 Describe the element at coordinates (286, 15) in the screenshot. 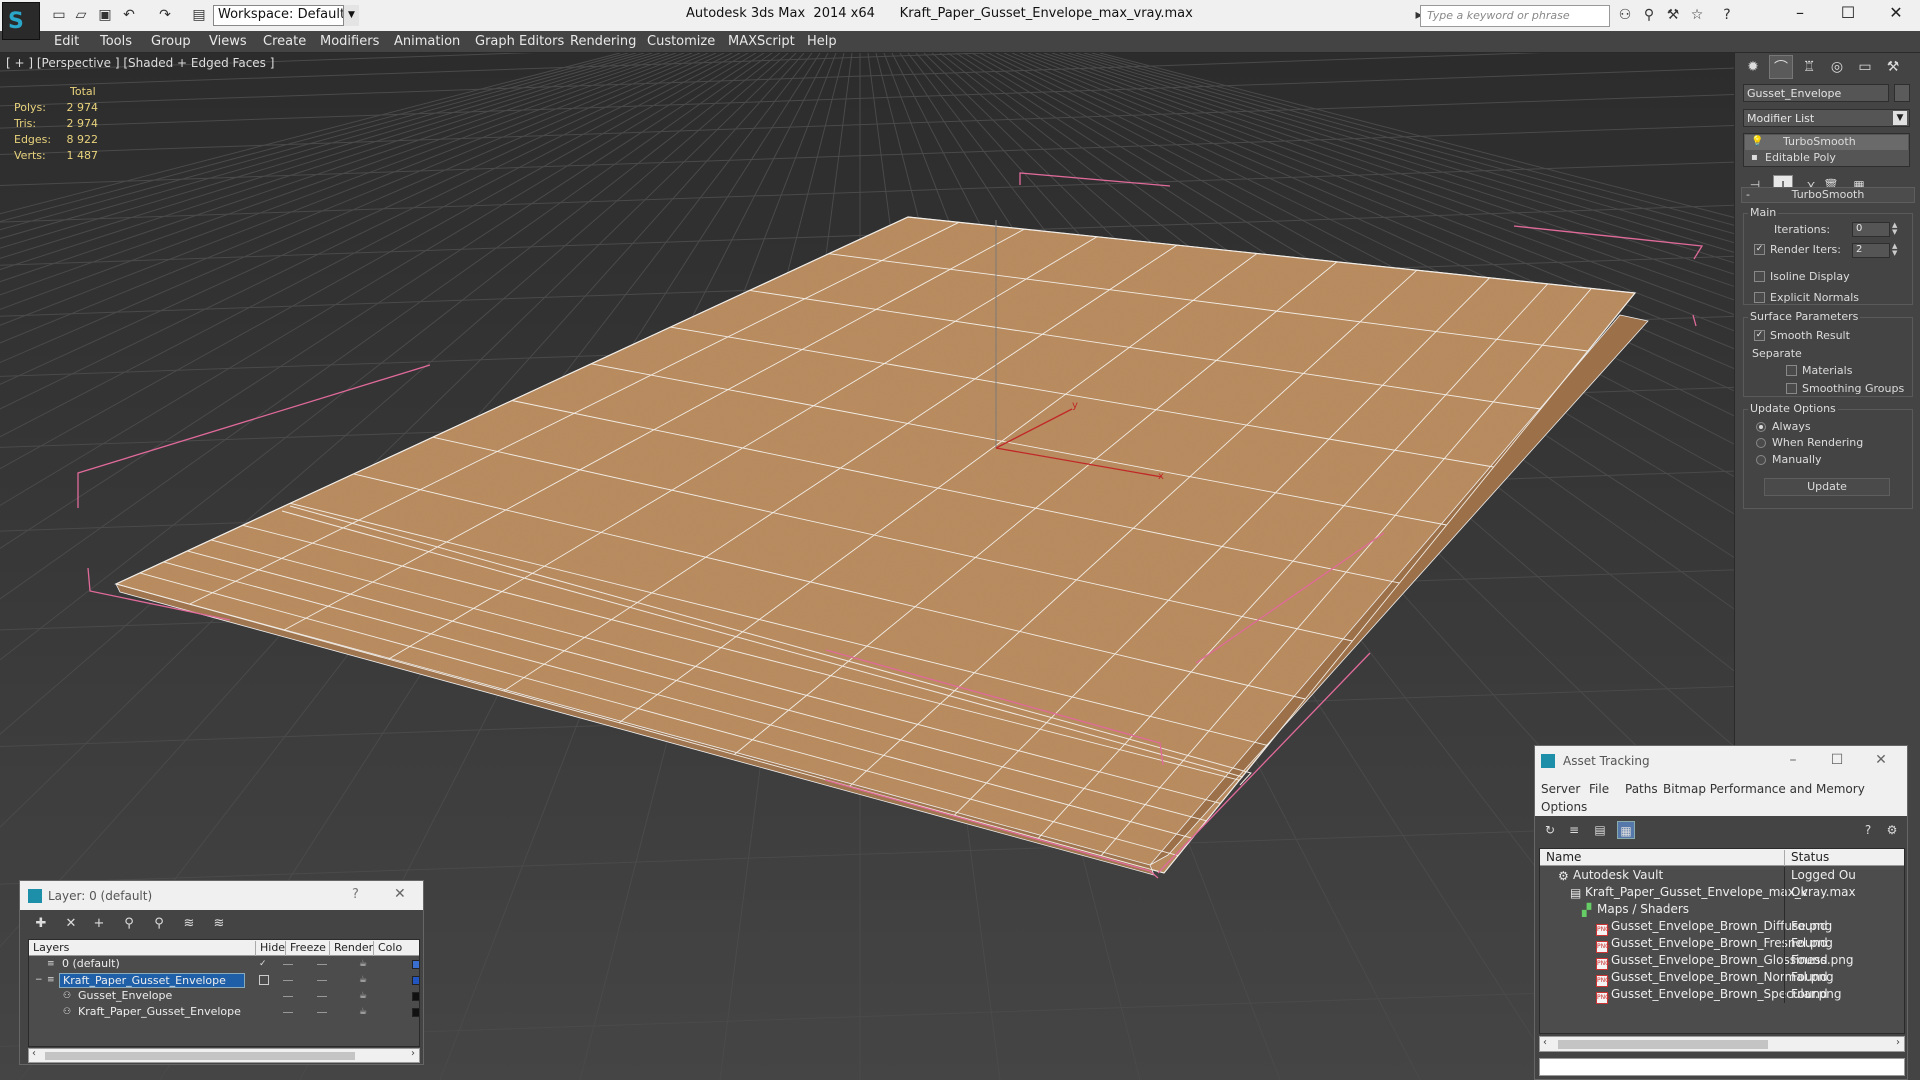

I see `workspace-dropdown: Workspace: Default ▼` at that location.